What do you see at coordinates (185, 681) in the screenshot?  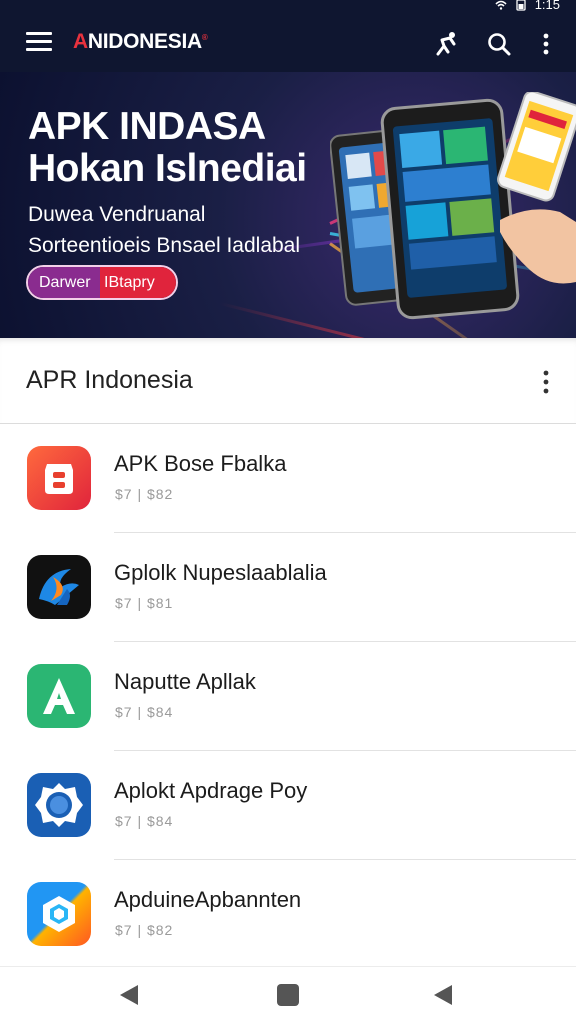 I see `app-name: Naputte Apllak` at bounding box center [185, 681].